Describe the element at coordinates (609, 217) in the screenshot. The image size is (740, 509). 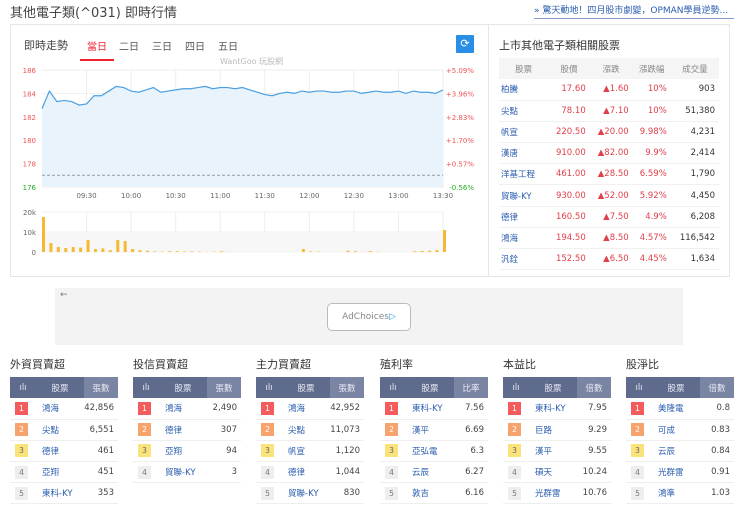
I see `table-row: 德律 160.50 ▲7.50 4.9% 6,208` at that location.